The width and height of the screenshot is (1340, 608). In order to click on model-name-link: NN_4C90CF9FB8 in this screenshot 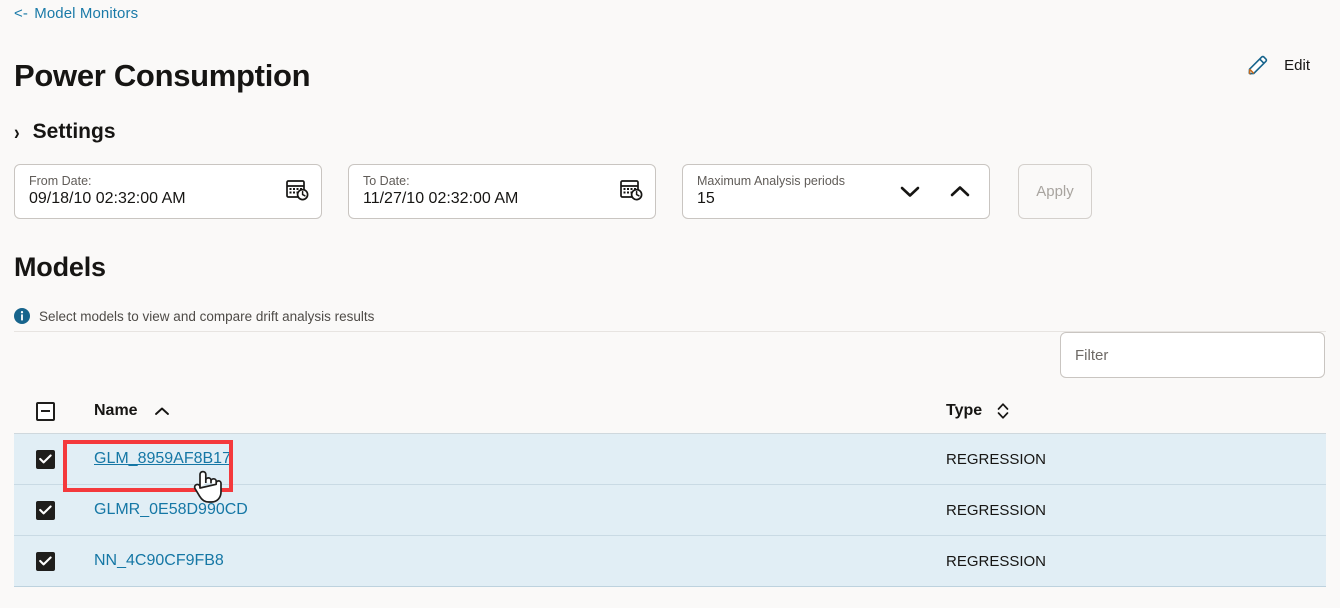, I will do `click(159, 561)`.